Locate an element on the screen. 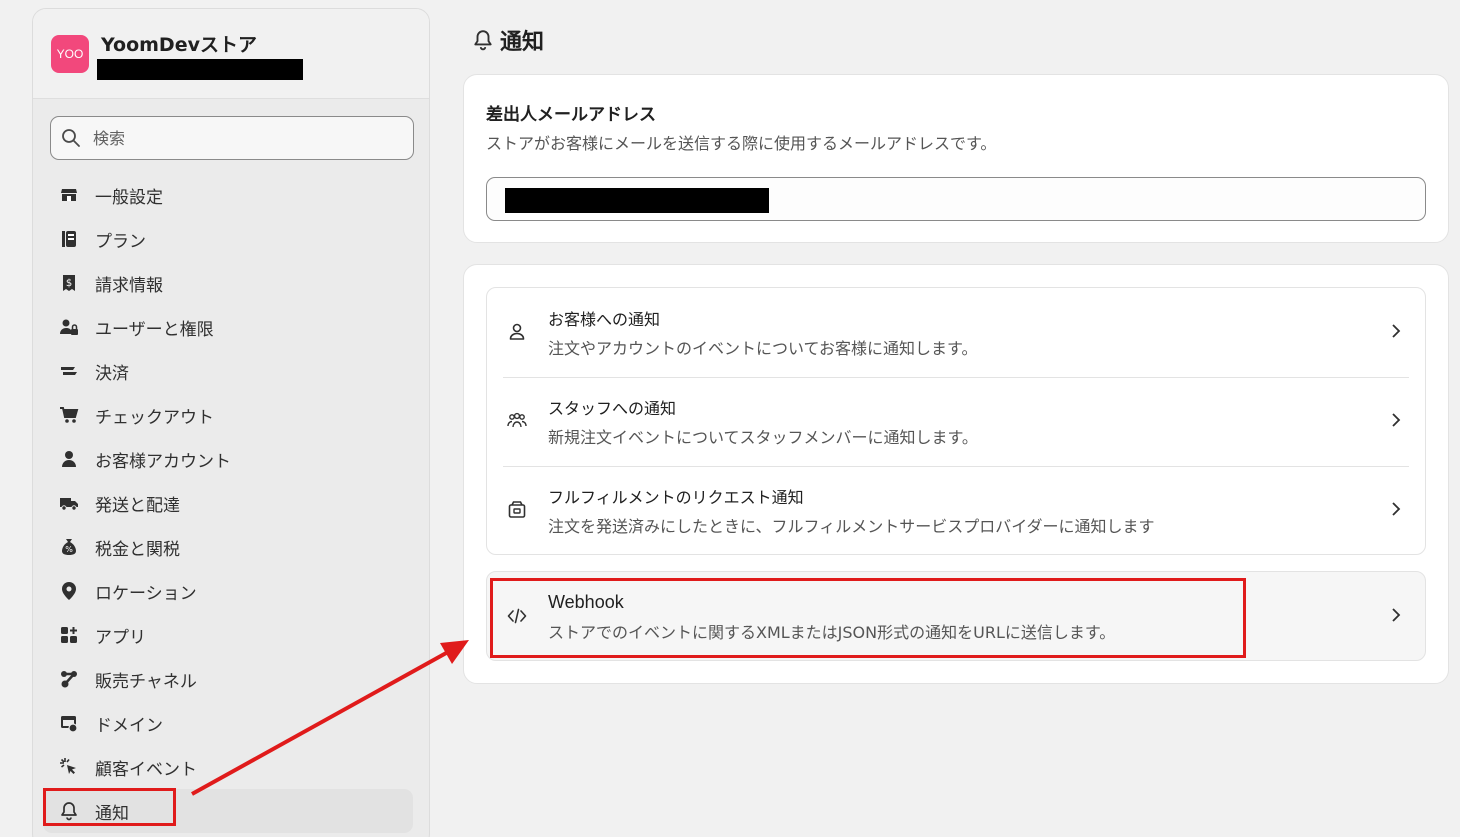  tax-icon: % is located at coordinates (69, 547).